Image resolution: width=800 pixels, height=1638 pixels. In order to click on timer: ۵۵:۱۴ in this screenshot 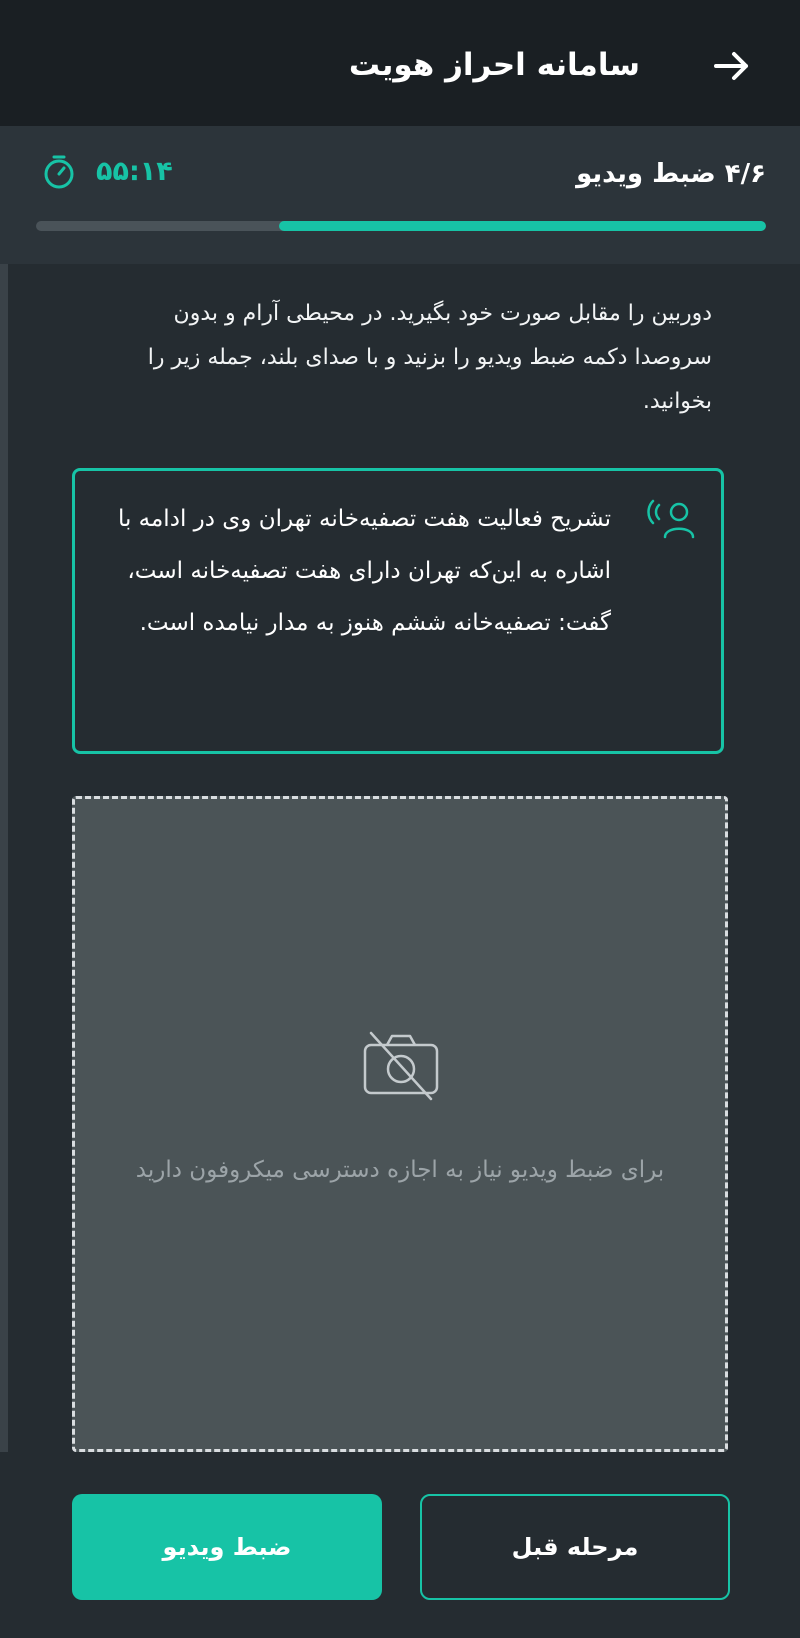, I will do `click(106, 172)`.